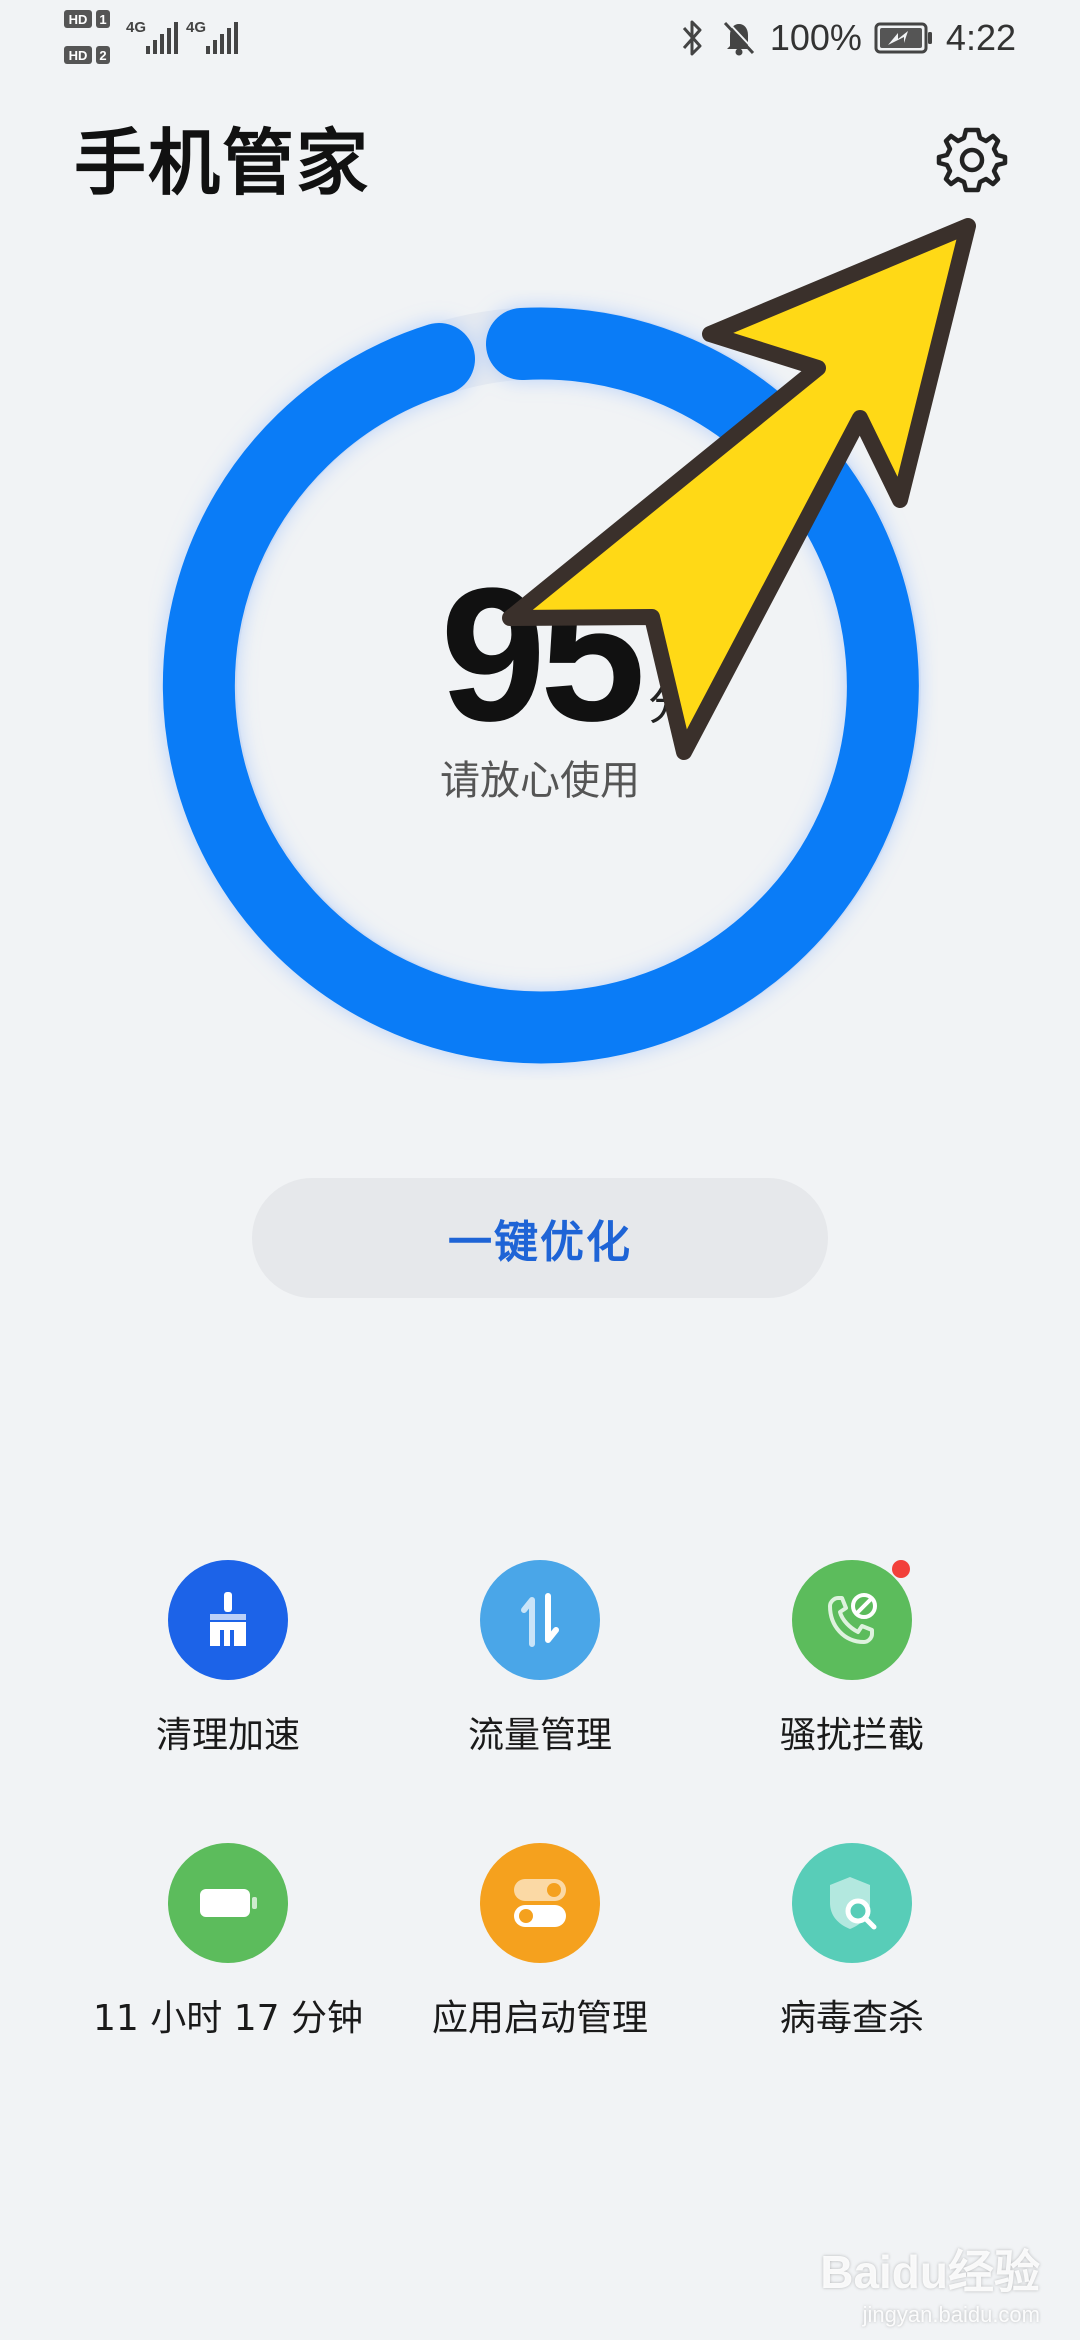 This screenshot has height=2340, width=1080. Describe the element at coordinates (852, 1620) in the screenshot. I see `blocked-call-icon` at that location.